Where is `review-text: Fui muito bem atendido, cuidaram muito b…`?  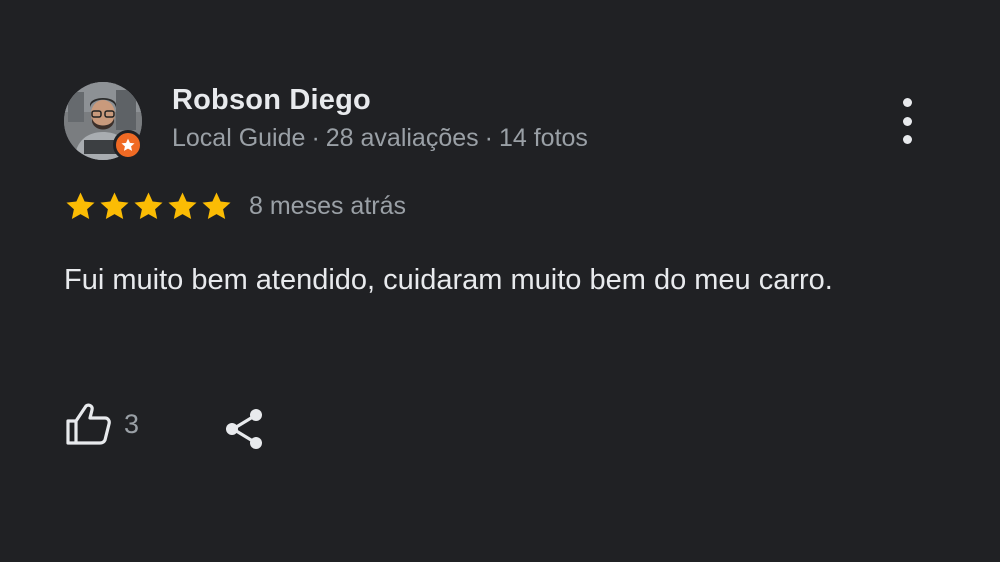
review-text: Fui muito bem atendido, cuidaram muito b… is located at coordinates (448, 280).